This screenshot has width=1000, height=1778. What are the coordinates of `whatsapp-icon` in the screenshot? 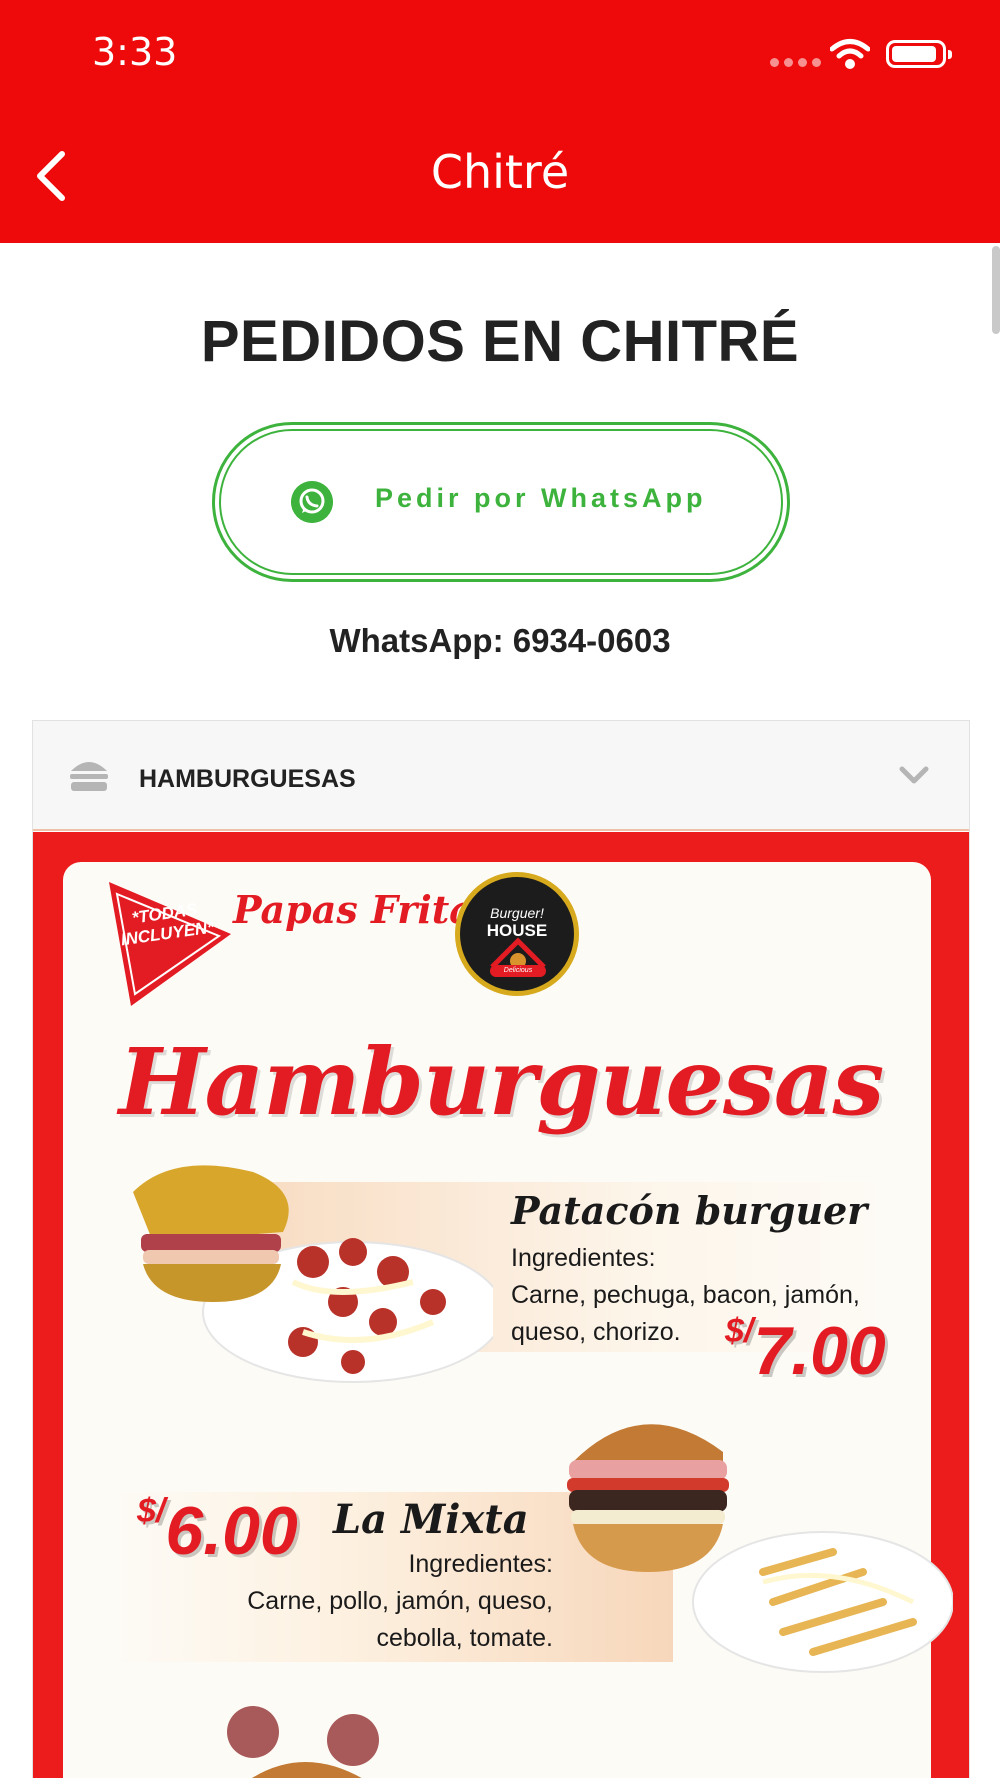 It's located at (312, 502).